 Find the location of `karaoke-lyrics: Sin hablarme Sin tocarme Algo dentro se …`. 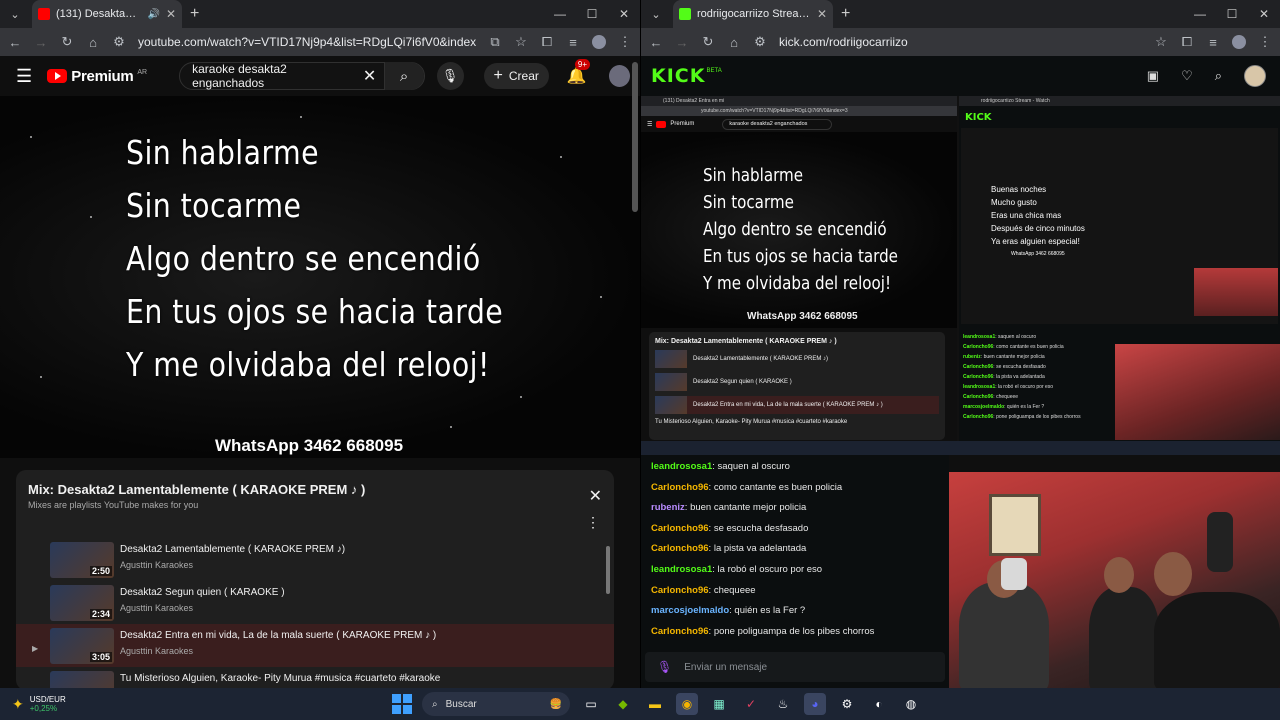

karaoke-lyrics: Sin hablarme Sin tocarme Algo dentro se … is located at coordinates (314, 258).